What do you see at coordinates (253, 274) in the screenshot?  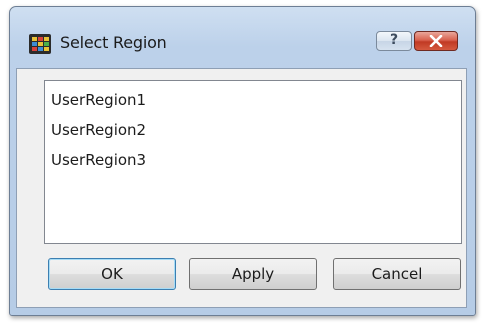 I see `apply-button: Apply` at bounding box center [253, 274].